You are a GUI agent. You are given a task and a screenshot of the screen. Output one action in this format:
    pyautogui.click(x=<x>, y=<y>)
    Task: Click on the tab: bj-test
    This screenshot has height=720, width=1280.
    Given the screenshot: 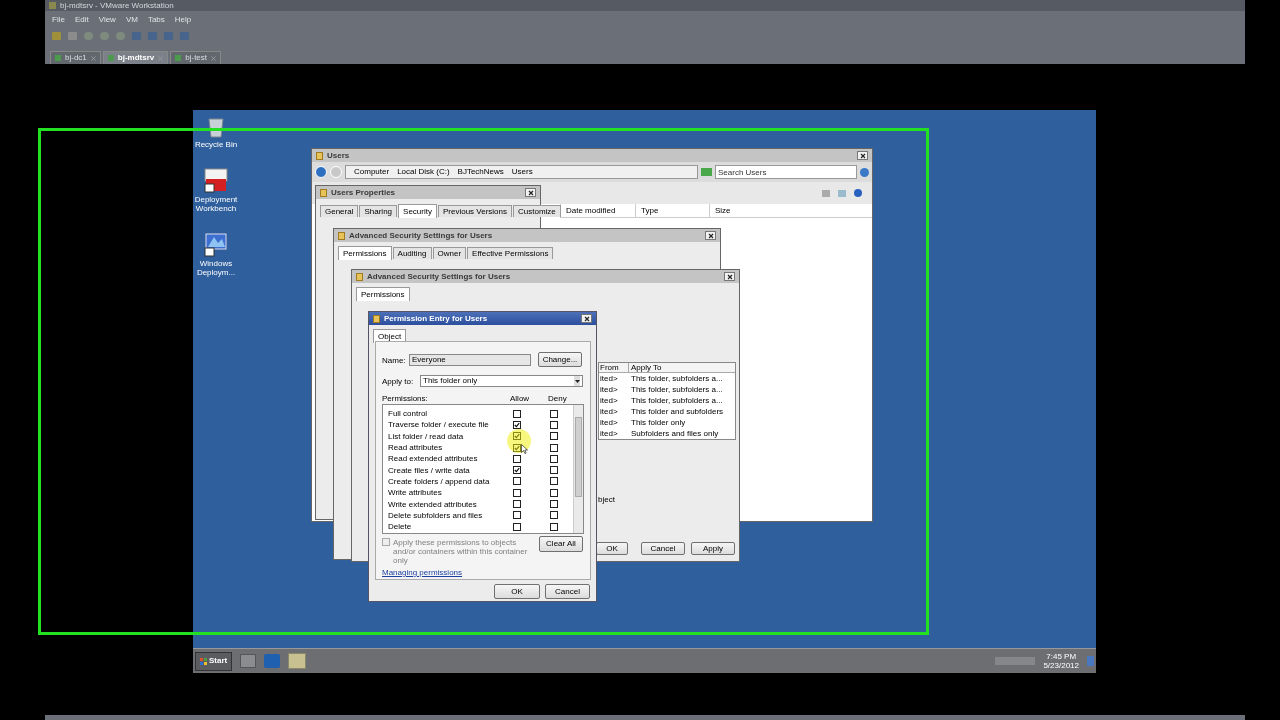 What is the action you would take?
    pyautogui.click(x=196, y=57)
    